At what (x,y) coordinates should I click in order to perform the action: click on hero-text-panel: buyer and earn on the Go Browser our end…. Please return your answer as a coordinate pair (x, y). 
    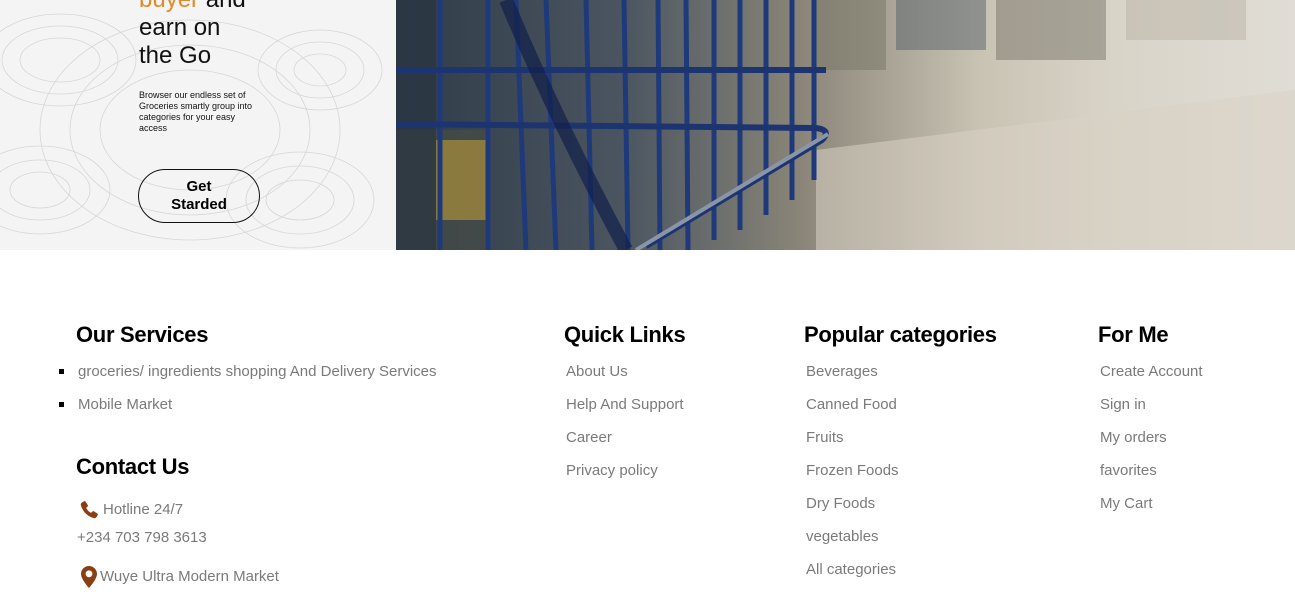
    Looking at the image, I should click on (198, 125).